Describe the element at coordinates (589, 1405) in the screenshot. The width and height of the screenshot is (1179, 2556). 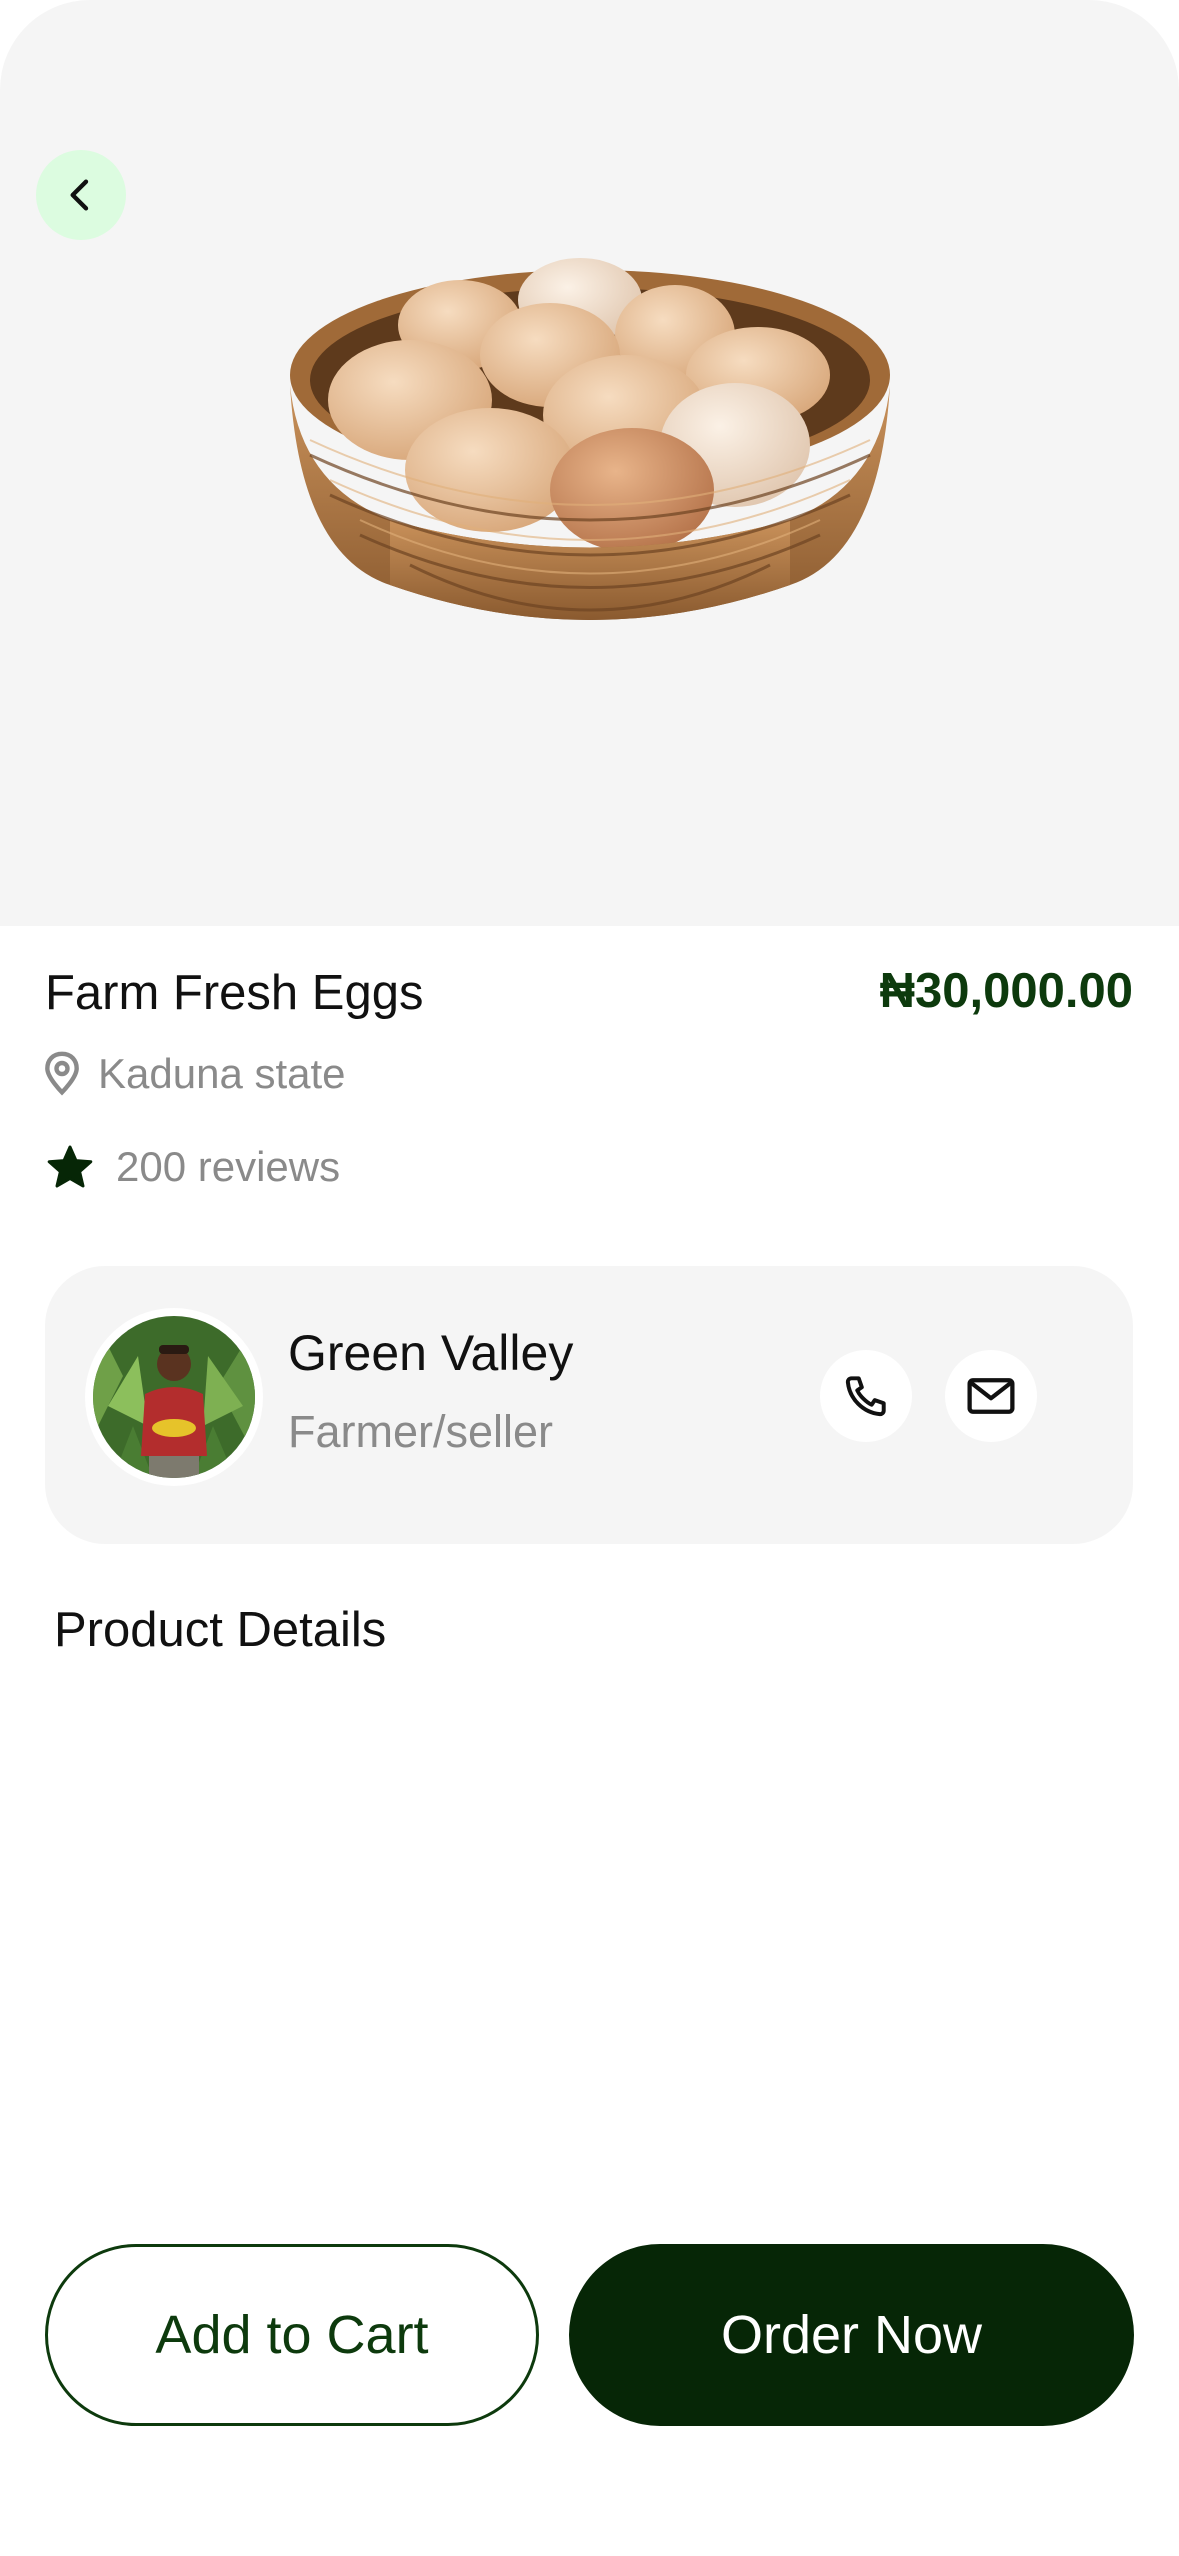
I see `seller-card: Green Valley Farmer/seller` at that location.